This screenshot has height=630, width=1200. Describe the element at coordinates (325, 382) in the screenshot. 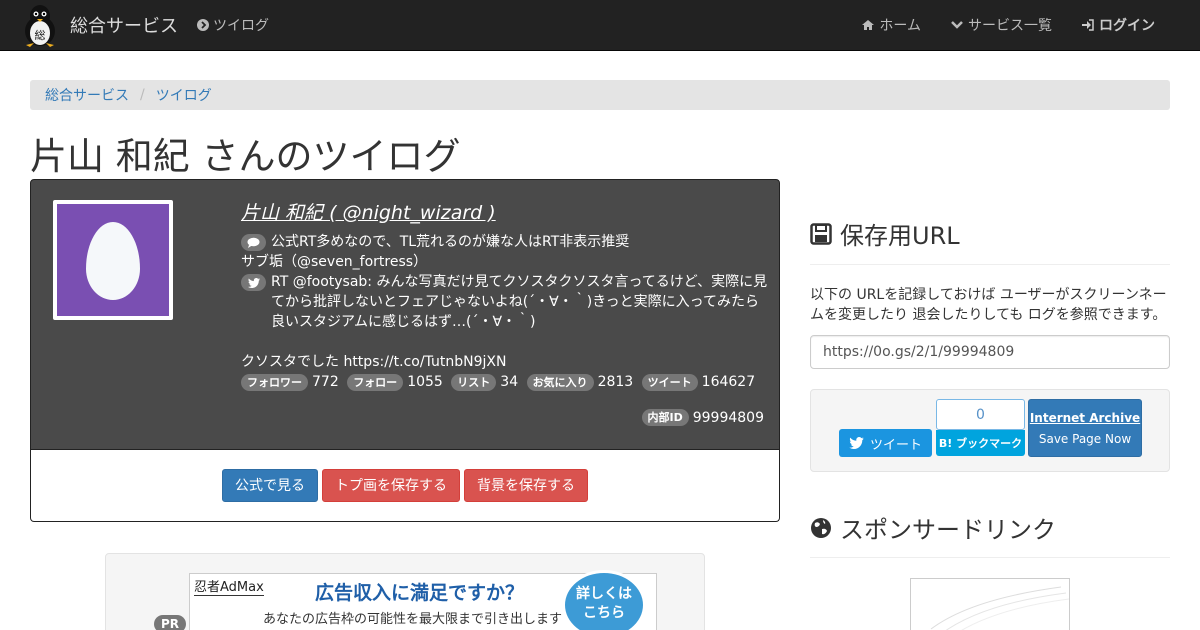

I see `followers-count: 772` at that location.